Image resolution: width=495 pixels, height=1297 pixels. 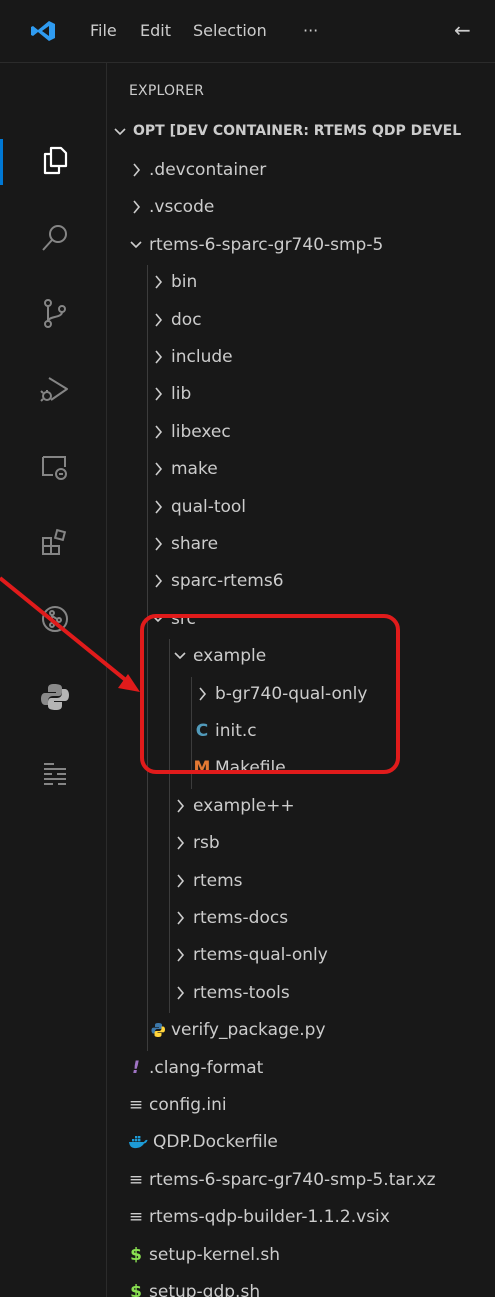 What do you see at coordinates (301, 170) in the screenshot?
I see `tree-folder-row: .devcontainer` at bounding box center [301, 170].